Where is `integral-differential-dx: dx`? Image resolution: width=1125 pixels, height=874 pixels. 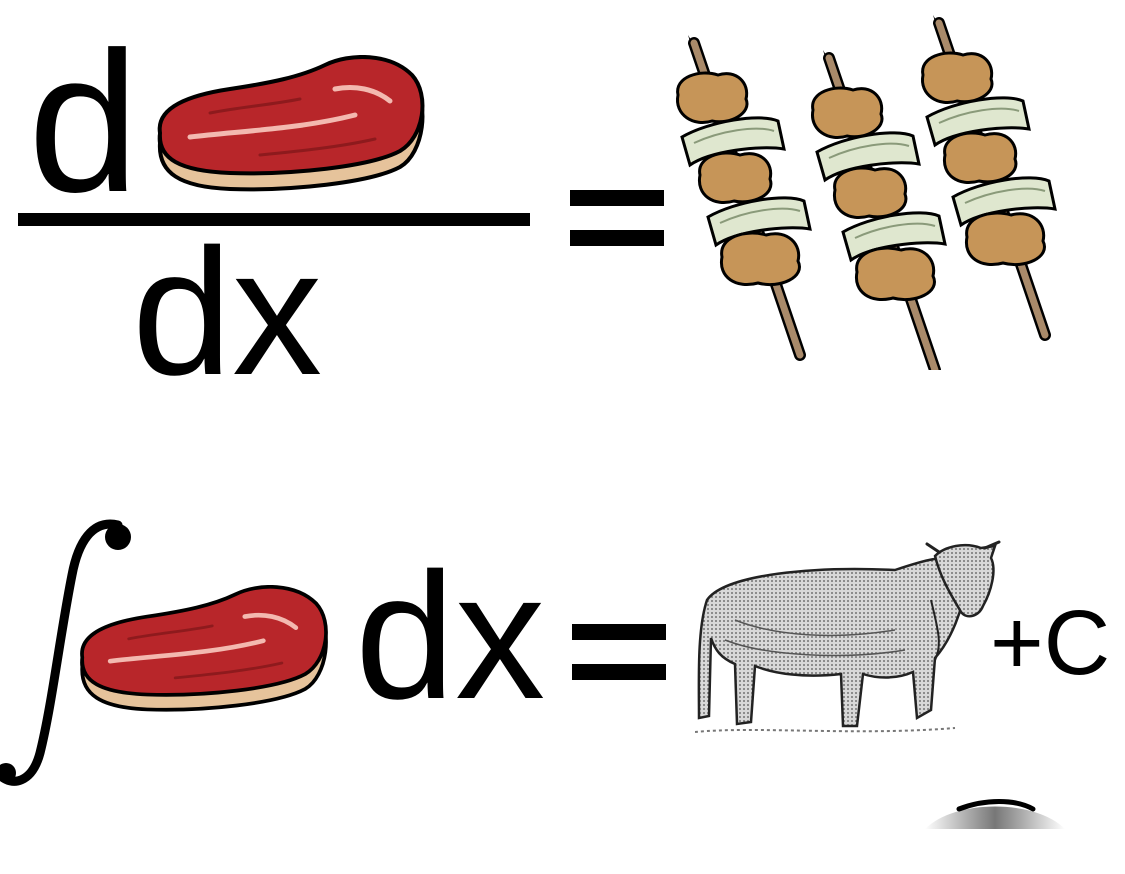 integral-differential-dx: dx is located at coordinates (450, 636).